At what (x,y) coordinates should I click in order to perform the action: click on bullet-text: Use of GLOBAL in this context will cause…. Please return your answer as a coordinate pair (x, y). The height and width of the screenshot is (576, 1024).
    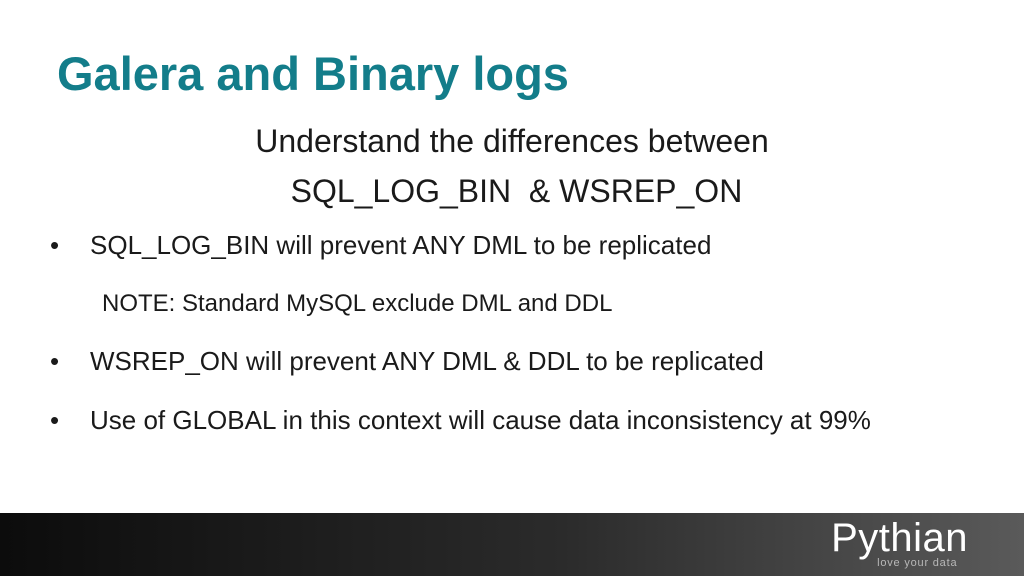
    Looking at the image, I should click on (480, 420).